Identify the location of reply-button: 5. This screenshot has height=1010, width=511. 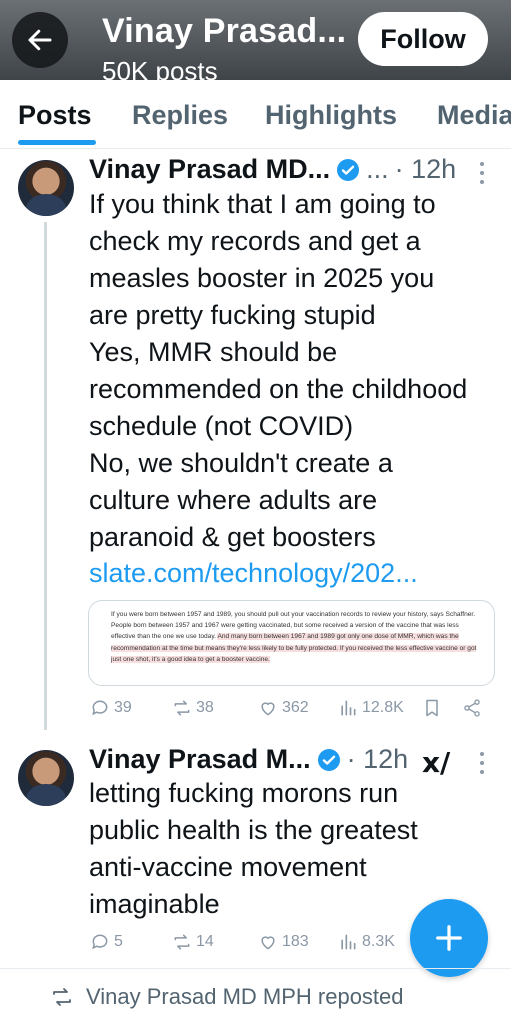
(106, 942).